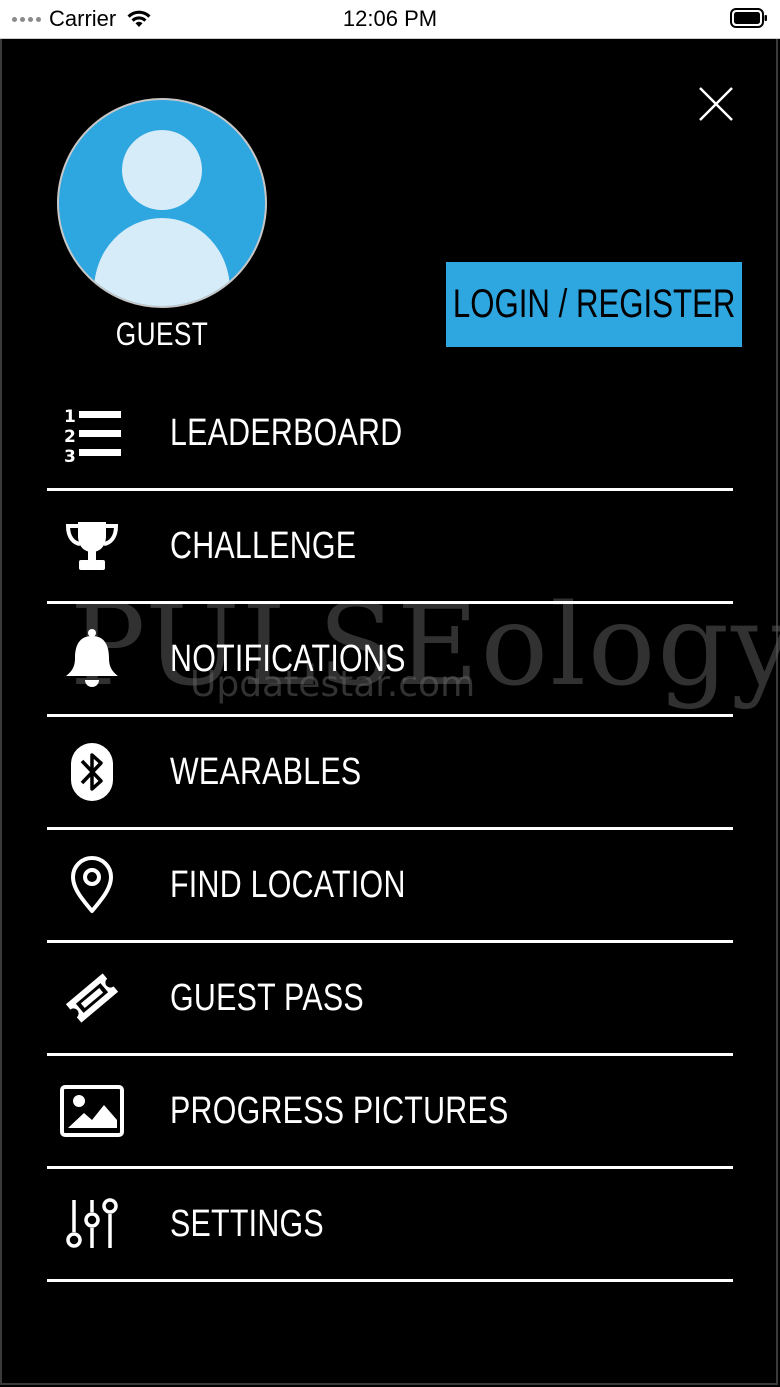 The width and height of the screenshot is (780, 1387). I want to click on menu-item-label: CHALLENGE, so click(263, 546).